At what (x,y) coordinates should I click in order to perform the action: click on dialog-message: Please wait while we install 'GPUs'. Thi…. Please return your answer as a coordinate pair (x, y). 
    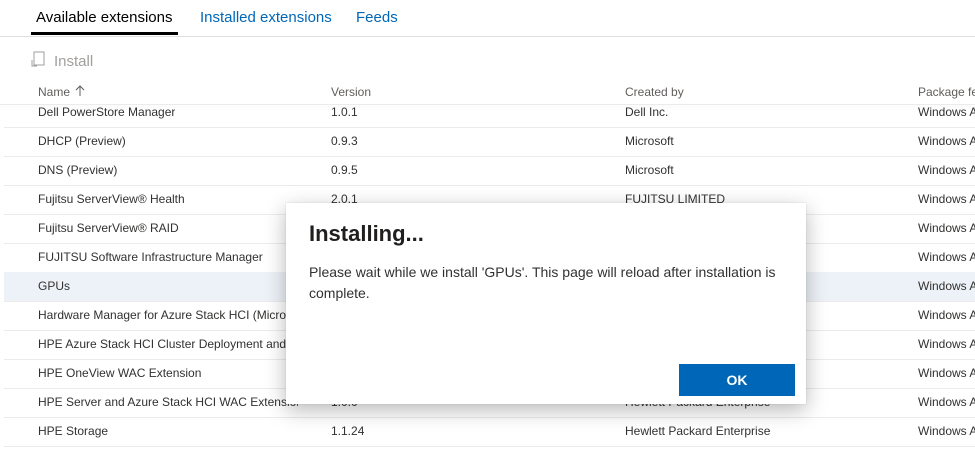
    Looking at the image, I should click on (542, 282).